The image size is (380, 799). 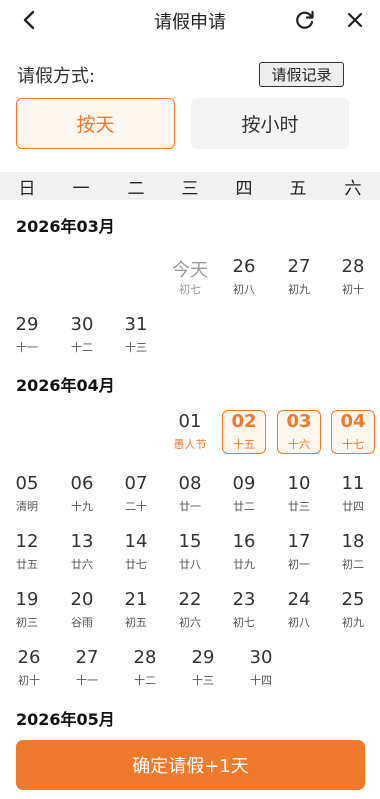 I want to click on calendar-day: 24 初八, so click(x=299, y=610).